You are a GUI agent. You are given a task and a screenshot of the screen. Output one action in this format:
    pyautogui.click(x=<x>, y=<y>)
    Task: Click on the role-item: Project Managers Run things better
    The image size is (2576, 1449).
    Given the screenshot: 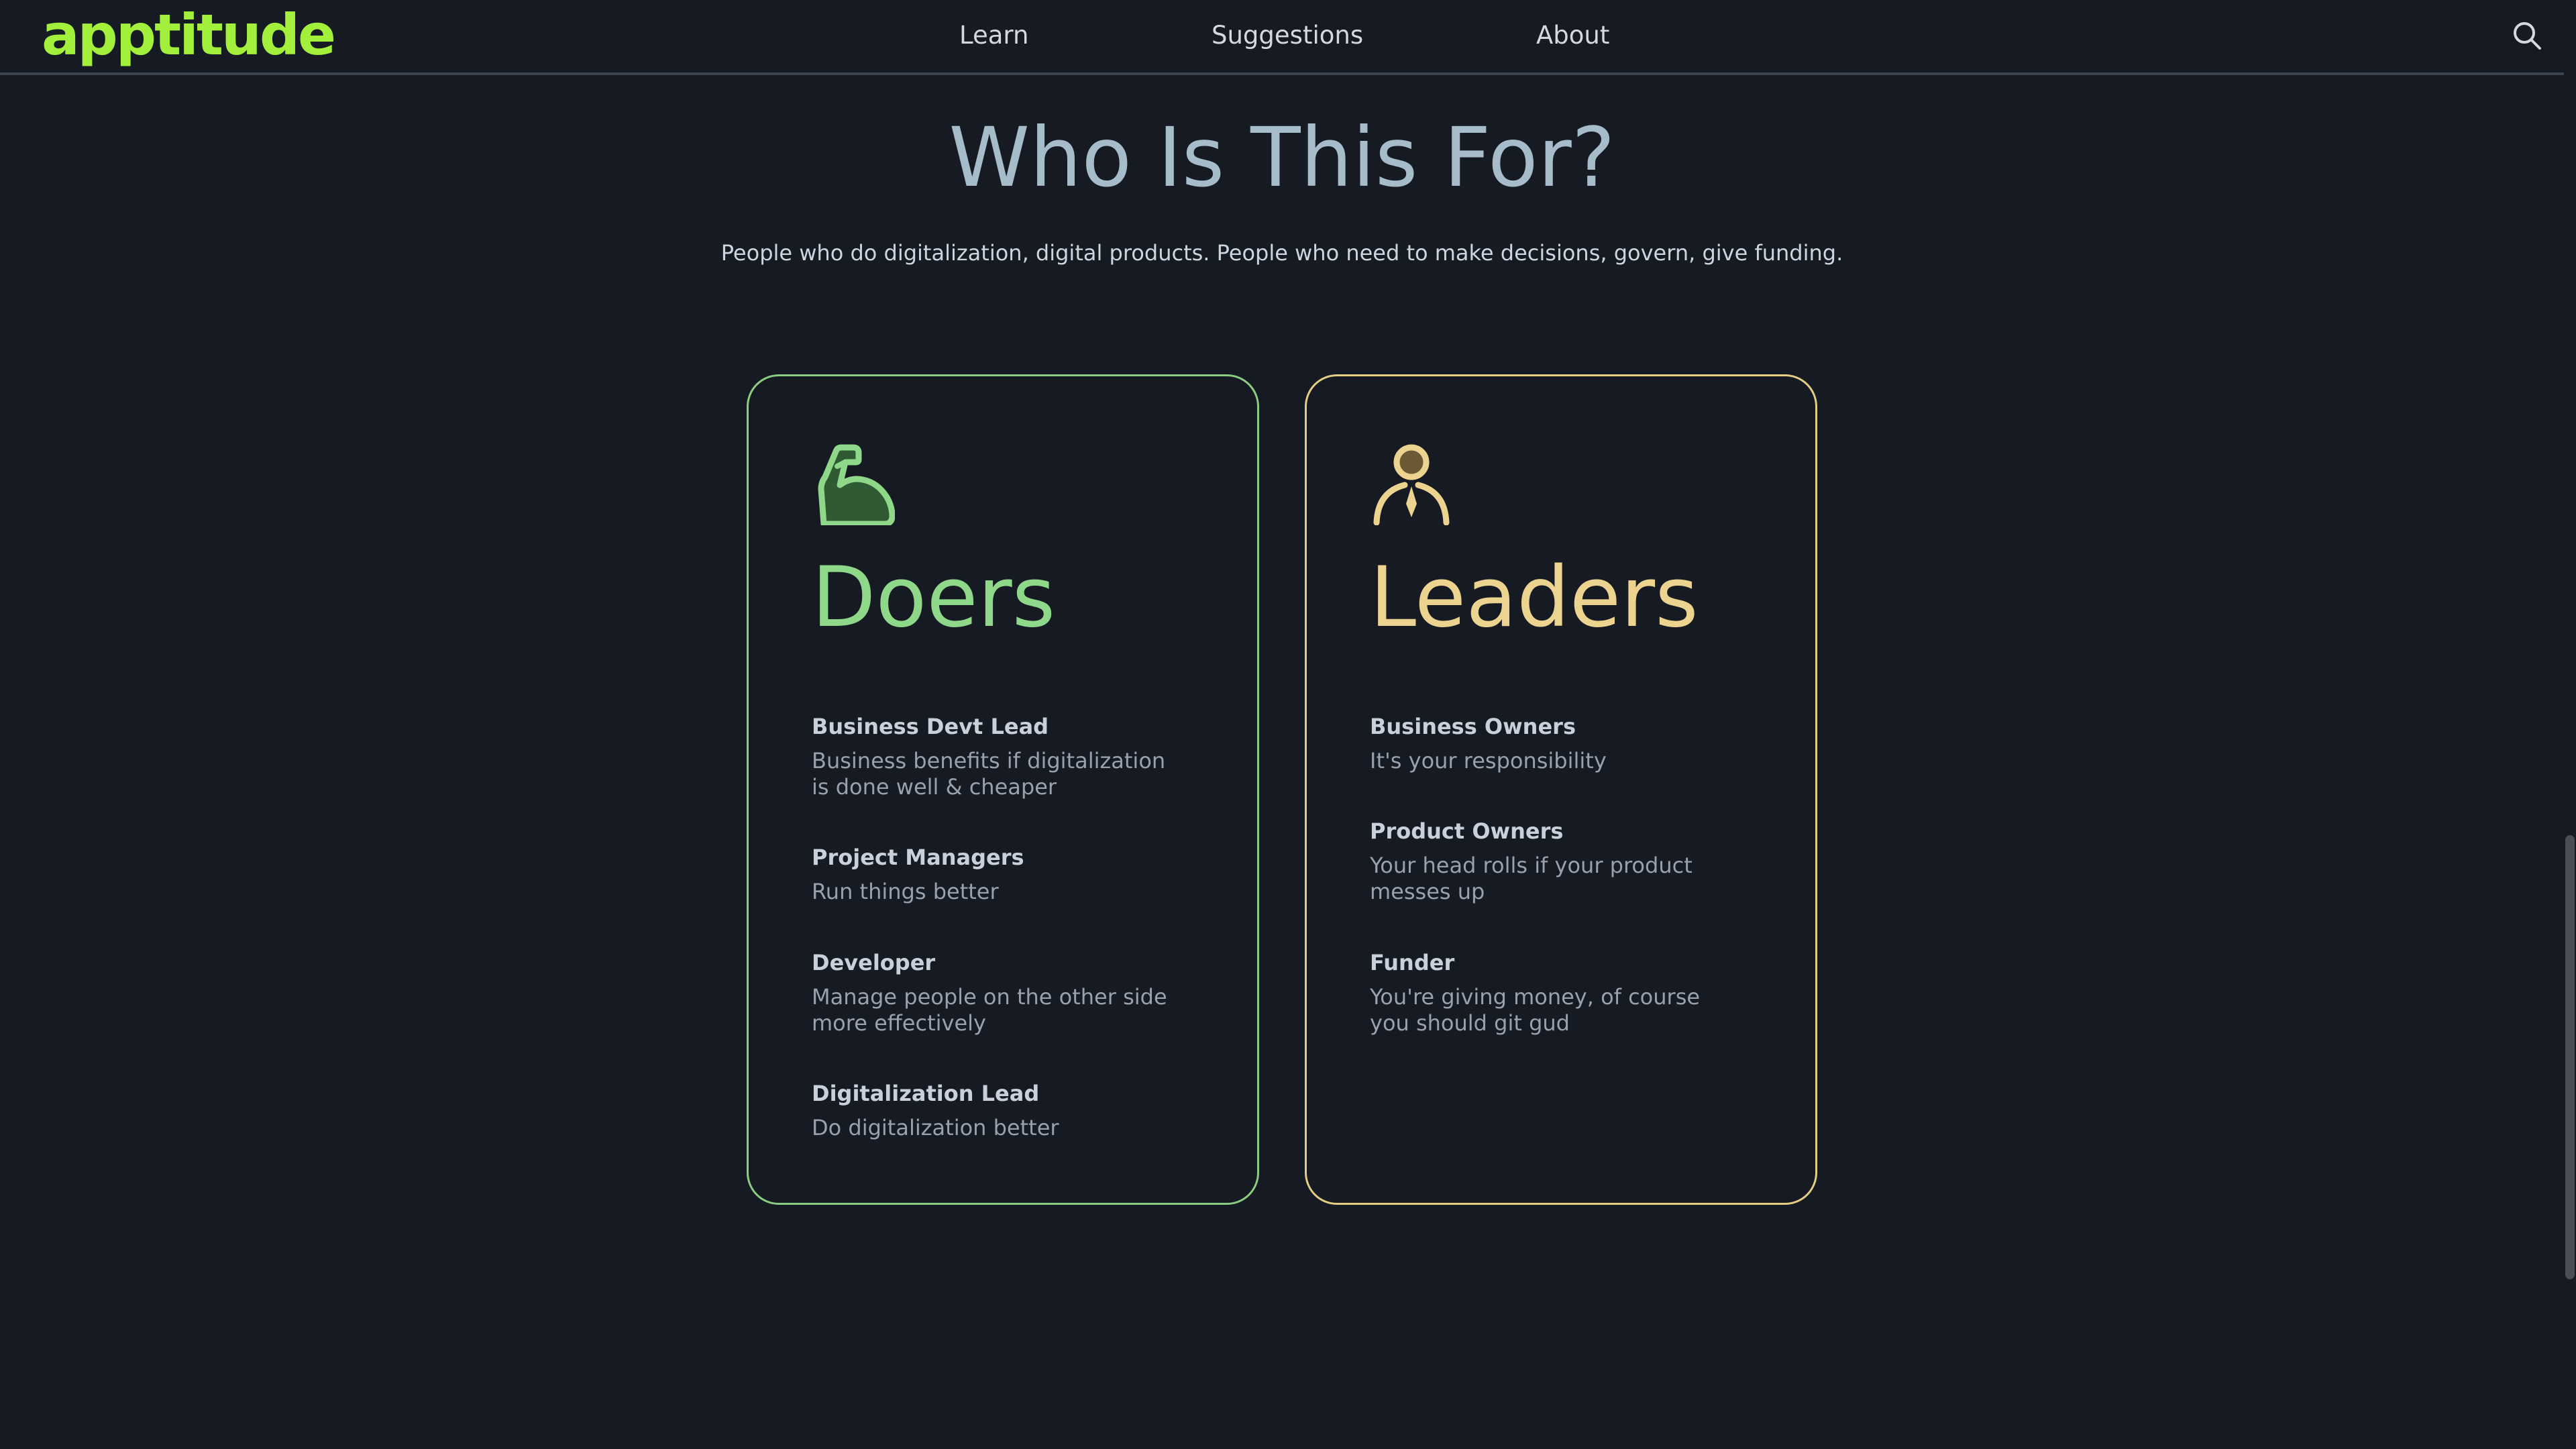 What is the action you would take?
    pyautogui.click(x=999, y=874)
    